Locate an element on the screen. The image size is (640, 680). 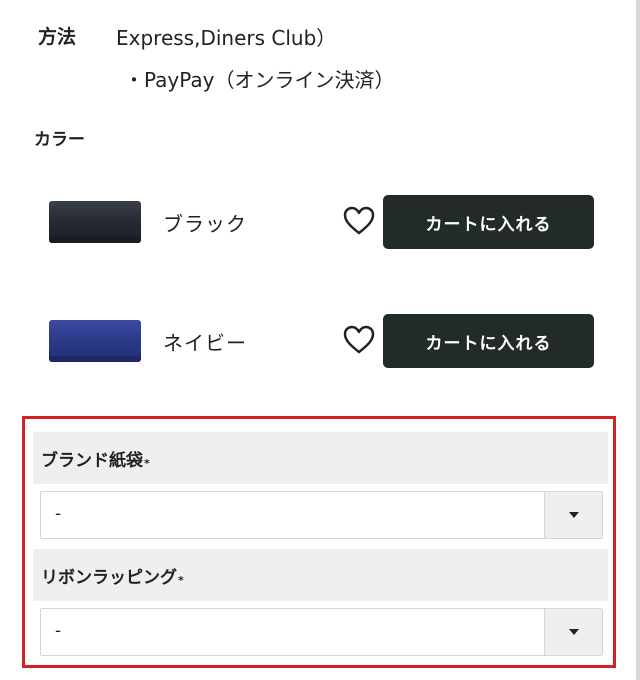
color-variant-navy: ネイビー カートに入れる is located at coordinates (320, 342).